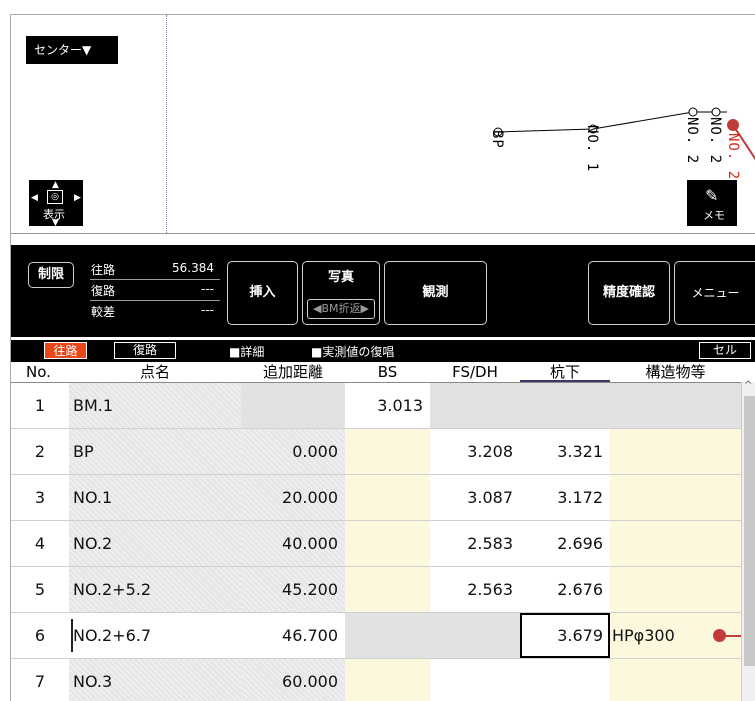 The height and width of the screenshot is (701, 755). Describe the element at coordinates (592, 149) in the screenshot. I see `station-label-no1: NO. 1` at that location.